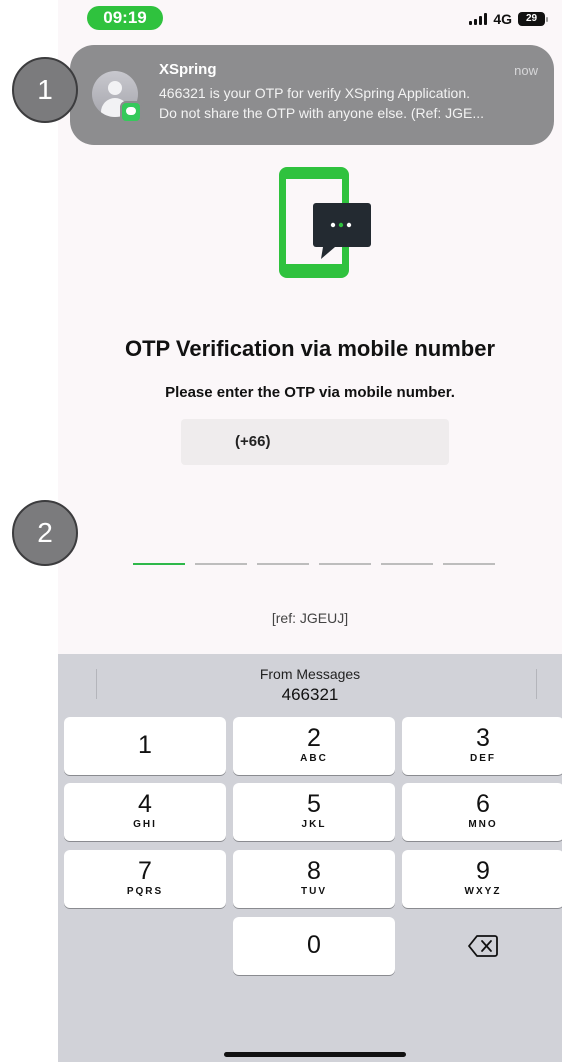 The image size is (562, 1062). What do you see at coordinates (310, 684) in the screenshot?
I see `otp-autofill-suggestion: From Messages 466321` at bounding box center [310, 684].